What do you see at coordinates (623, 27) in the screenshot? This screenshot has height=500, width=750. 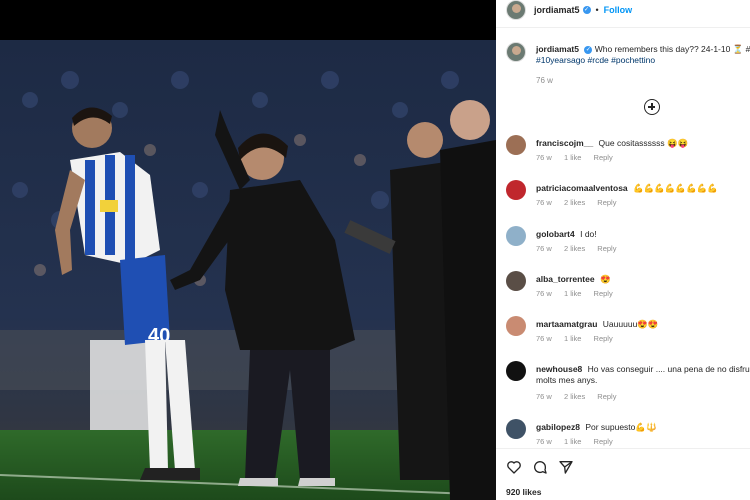 I see `header-divider` at bounding box center [623, 27].